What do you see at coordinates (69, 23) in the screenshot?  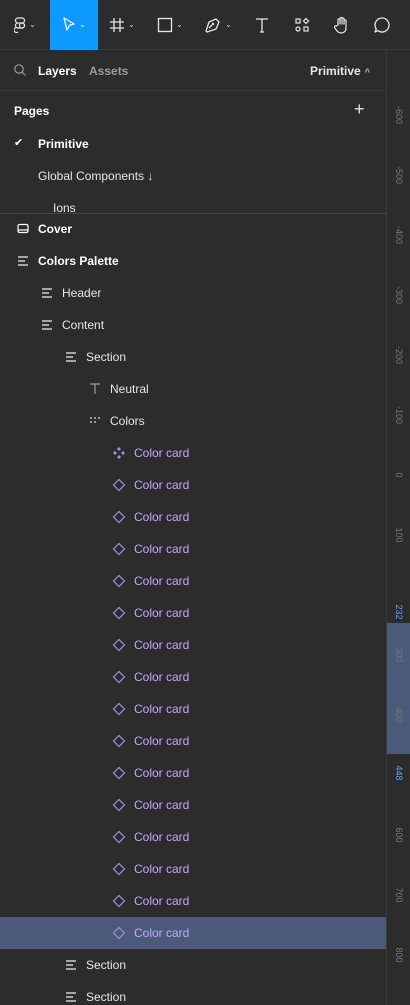 I see `cursor-icon` at bounding box center [69, 23].